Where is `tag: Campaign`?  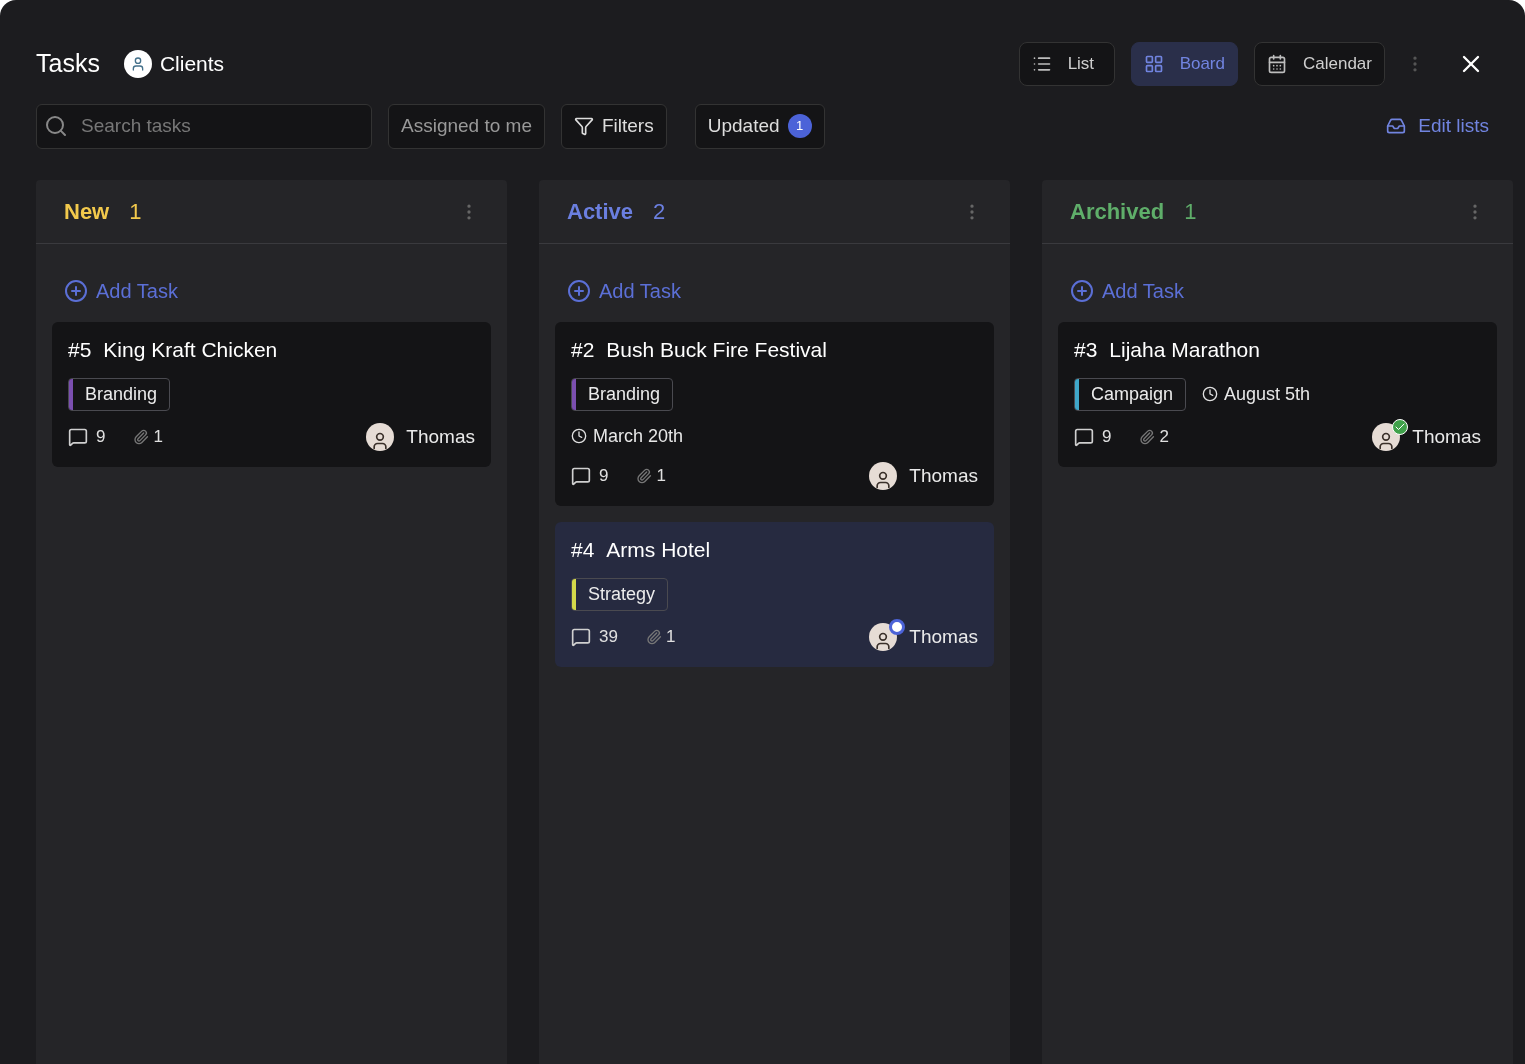
tag: Campaign is located at coordinates (1130, 394).